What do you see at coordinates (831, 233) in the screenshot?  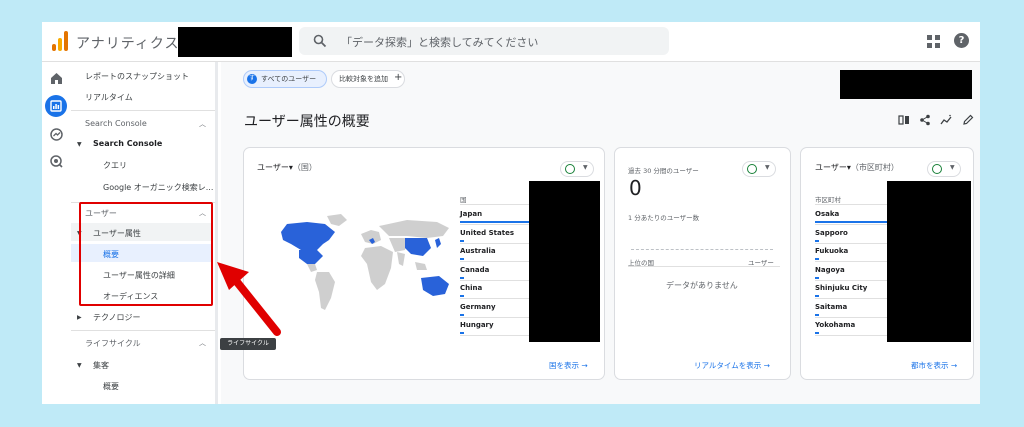 I see `table-row: Sapporo` at bounding box center [831, 233].